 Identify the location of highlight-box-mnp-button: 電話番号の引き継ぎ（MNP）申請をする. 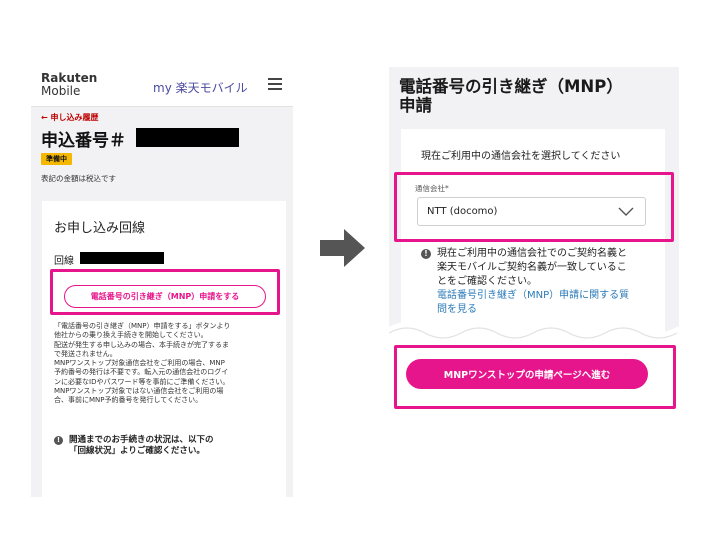
(165, 292).